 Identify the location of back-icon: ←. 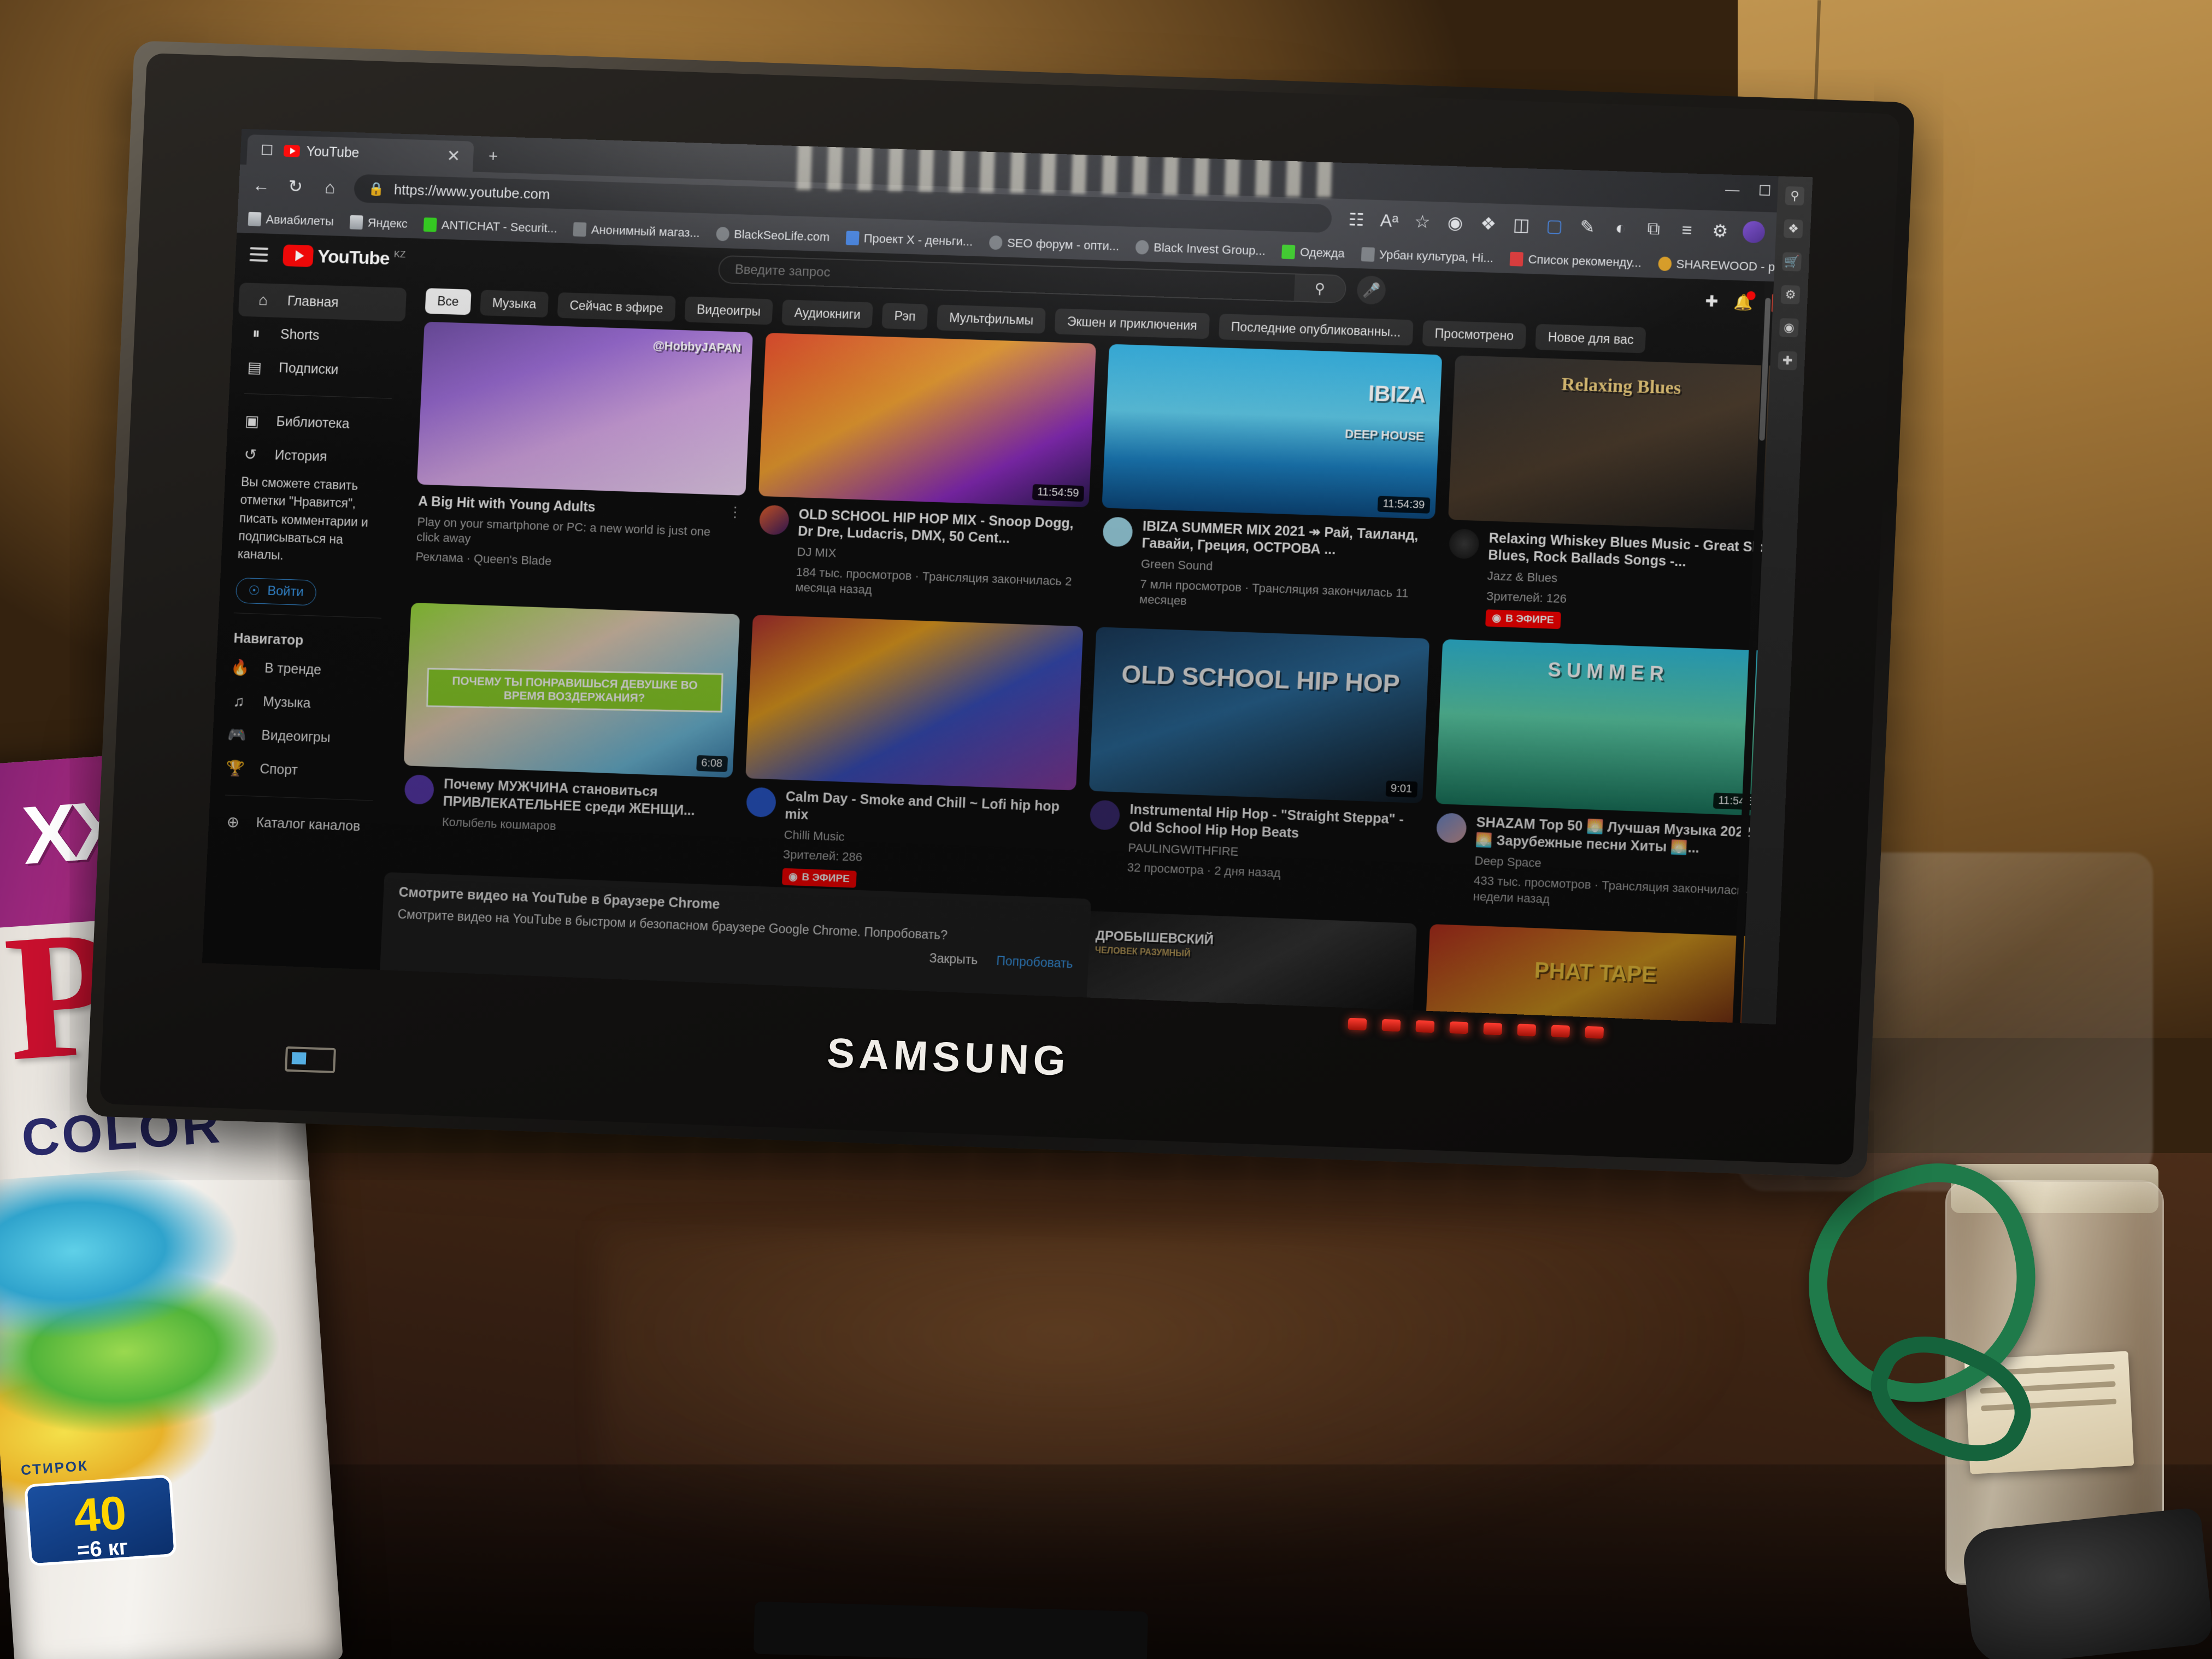
(261, 185).